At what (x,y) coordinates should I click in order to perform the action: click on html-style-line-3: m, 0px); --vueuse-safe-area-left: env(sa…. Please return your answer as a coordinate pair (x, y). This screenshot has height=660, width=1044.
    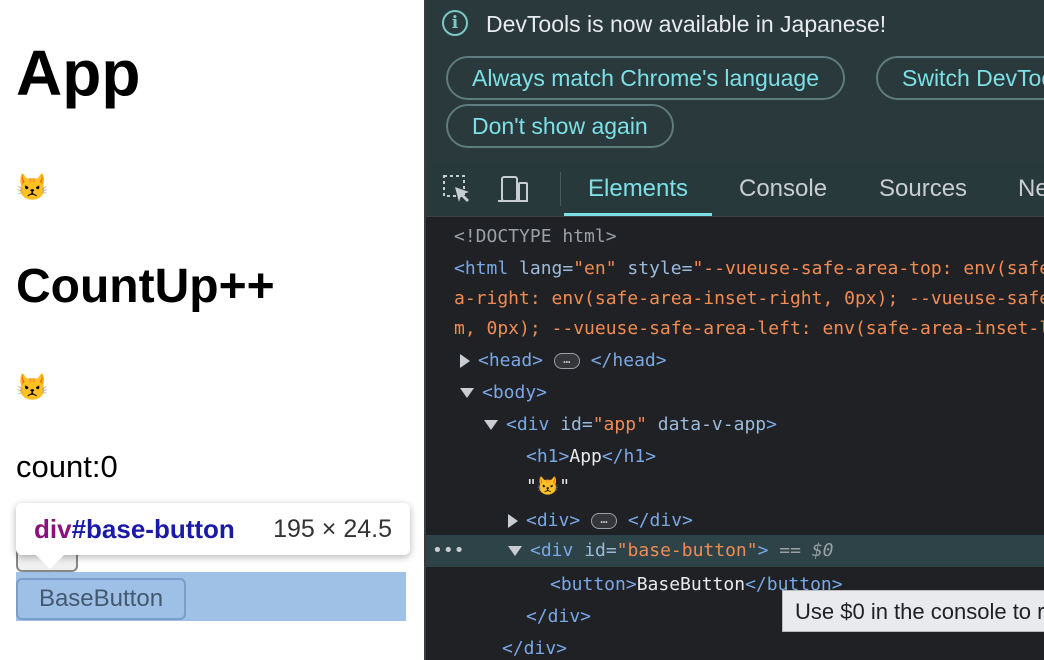
    Looking at the image, I should click on (749, 329).